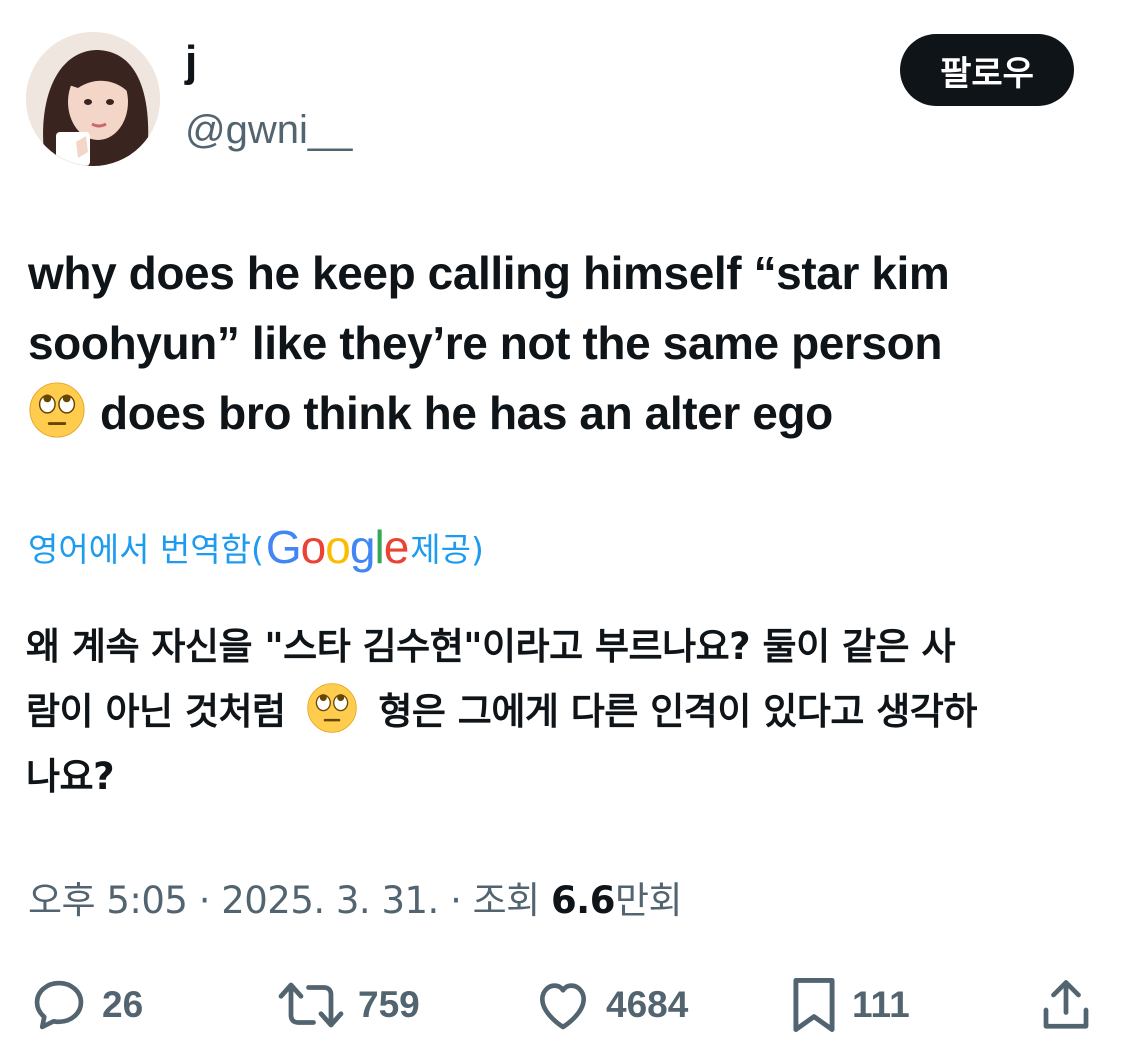  I want to click on bookmark-count: 111, so click(881, 1004).